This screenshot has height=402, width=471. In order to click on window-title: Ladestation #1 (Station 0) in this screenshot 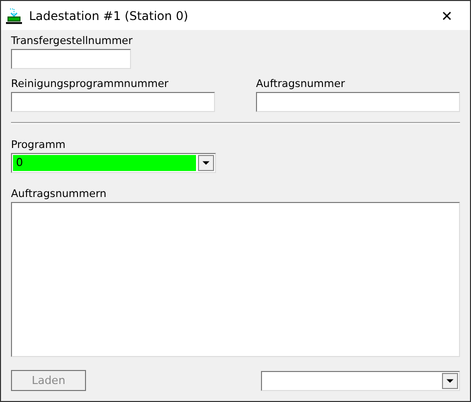, I will do `click(109, 15)`.